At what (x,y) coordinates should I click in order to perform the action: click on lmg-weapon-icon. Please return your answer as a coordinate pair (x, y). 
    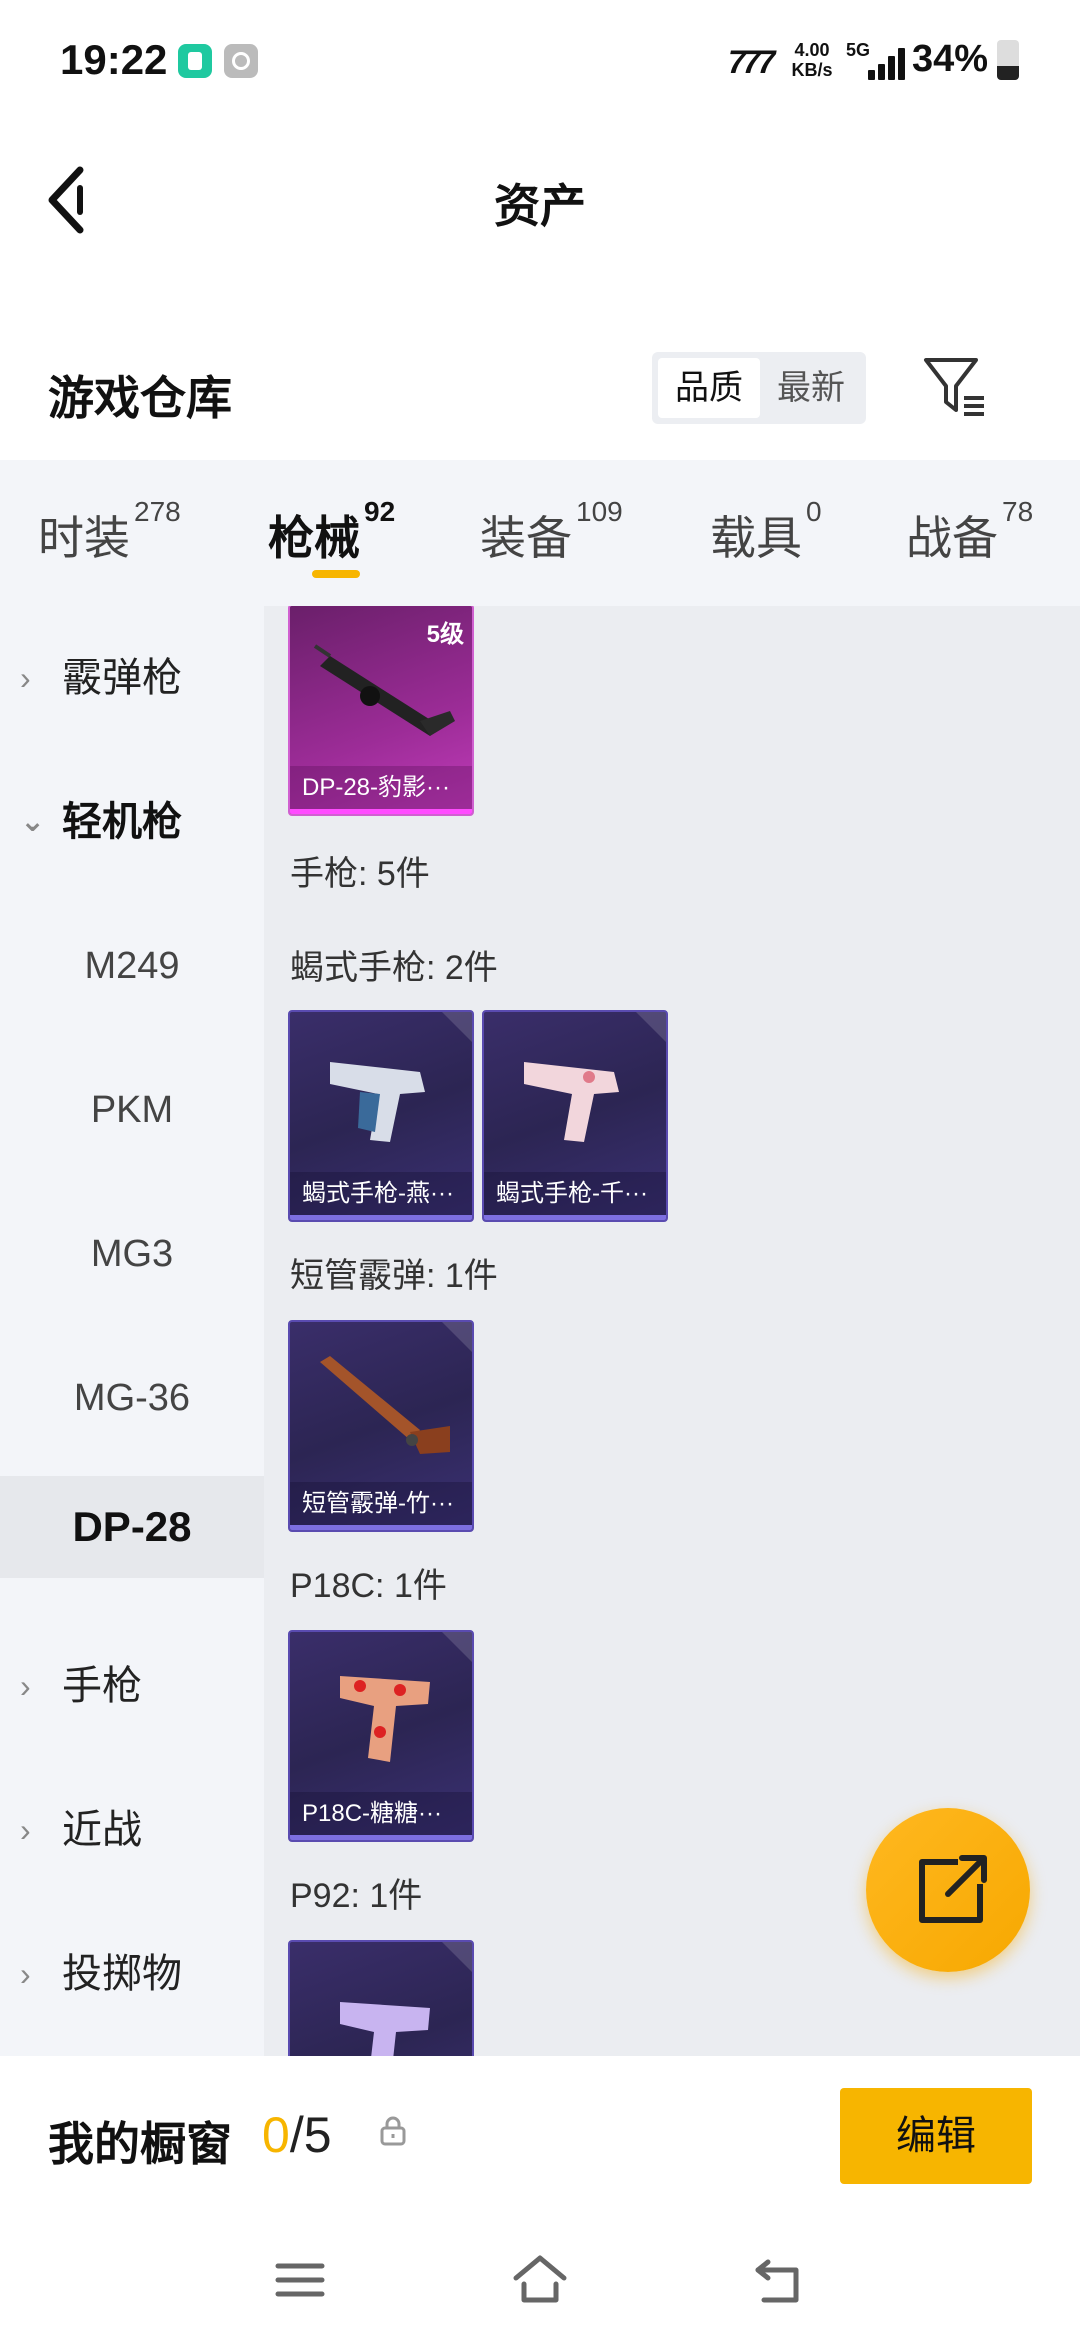
    Looking at the image, I should click on (384, 690).